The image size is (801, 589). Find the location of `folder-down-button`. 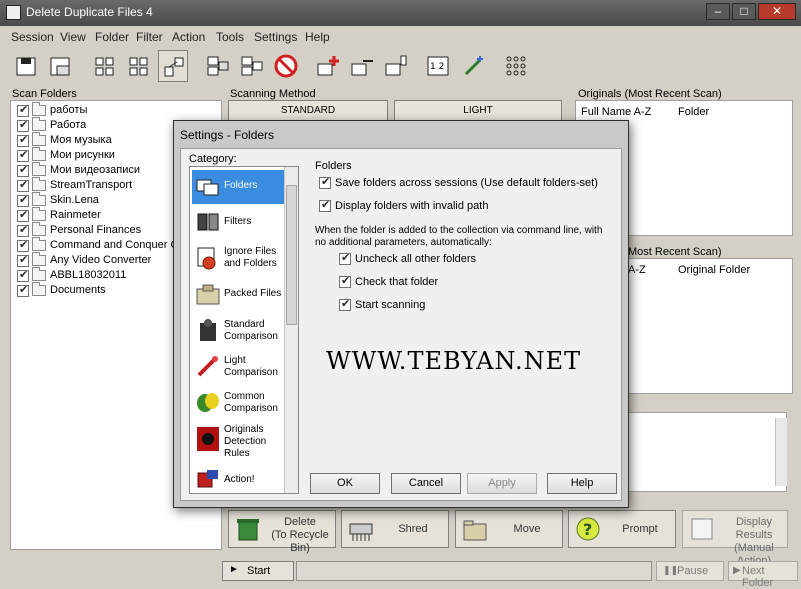

folder-down-button is located at coordinates (396, 66).